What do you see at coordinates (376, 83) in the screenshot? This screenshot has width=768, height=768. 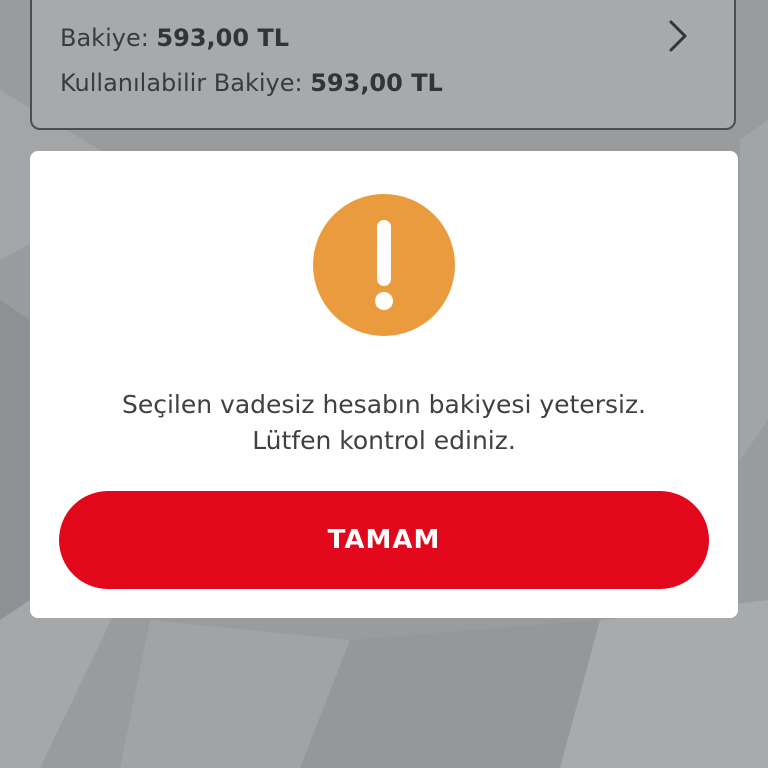 I see `available-balance-value: 593,00 TL` at bounding box center [376, 83].